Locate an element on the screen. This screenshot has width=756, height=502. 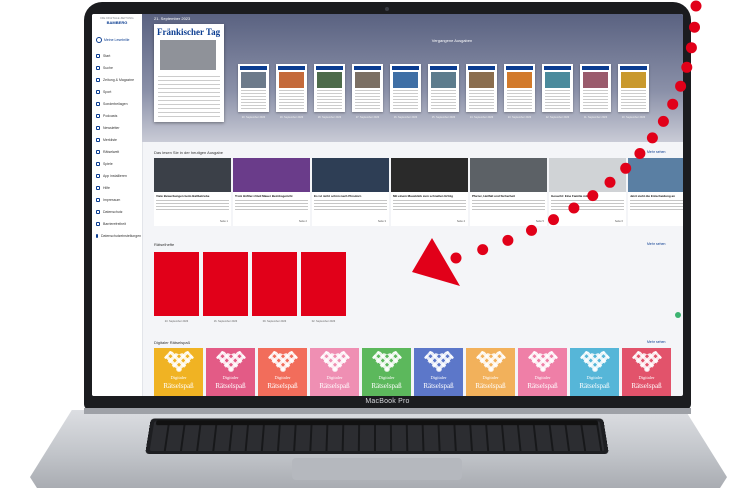
thumbnail-date: 17. September 2023 is located at coordinates (367, 117).